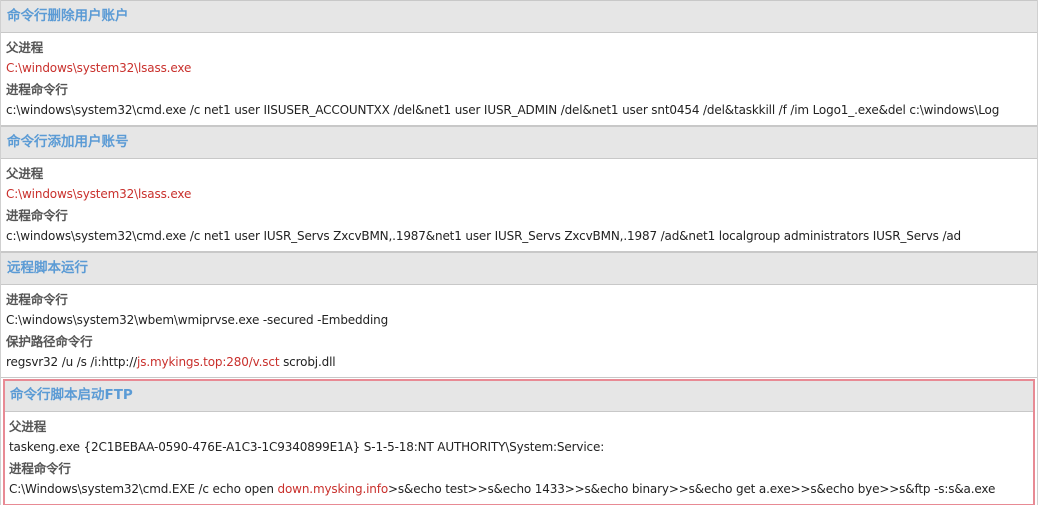 This screenshot has width=1038, height=505. I want to click on protected-path-prefix: regsvr32 /u /s /i:http://, so click(72, 362).